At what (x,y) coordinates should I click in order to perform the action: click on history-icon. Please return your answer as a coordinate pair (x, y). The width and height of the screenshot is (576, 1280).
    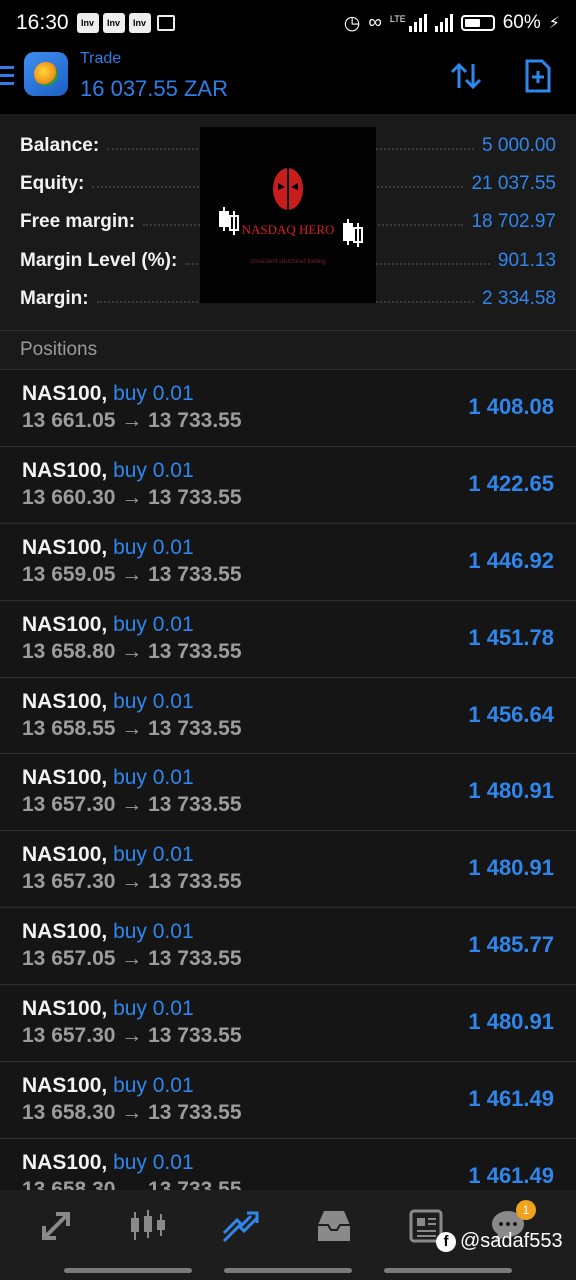
    Looking at the image, I should click on (334, 1226).